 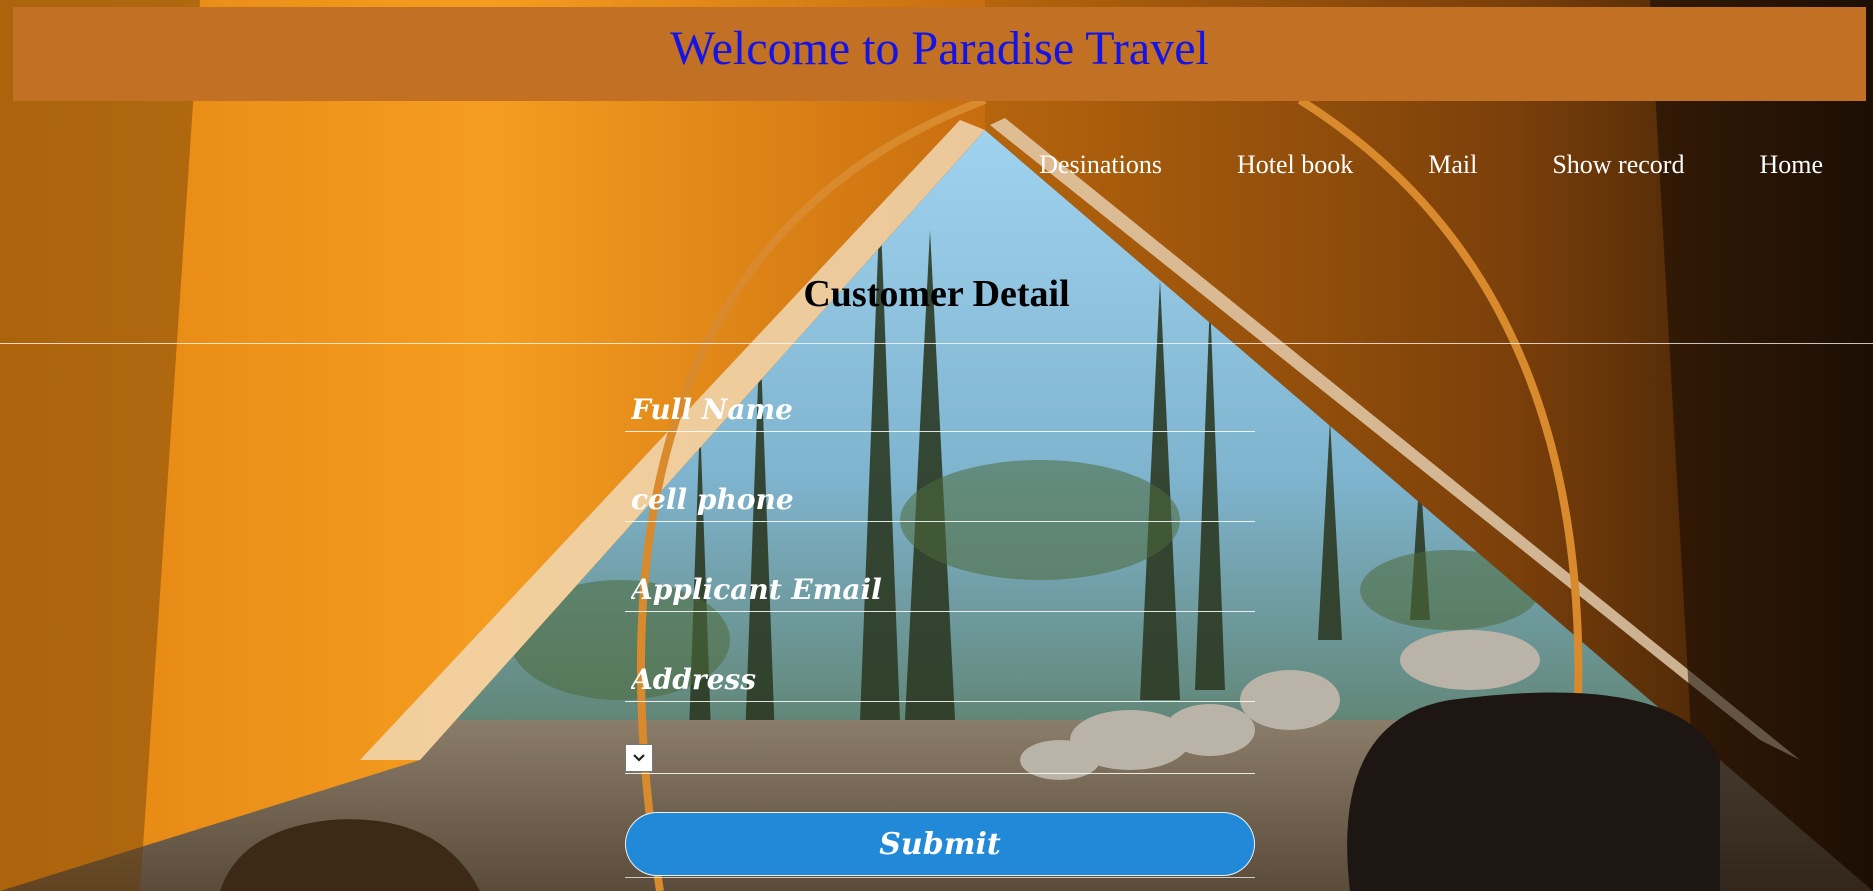 What do you see at coordinates (939, 48) in the screenshot?
I see `page-title: Welcome to Paradise Travel` at bounding box center [939, 48].